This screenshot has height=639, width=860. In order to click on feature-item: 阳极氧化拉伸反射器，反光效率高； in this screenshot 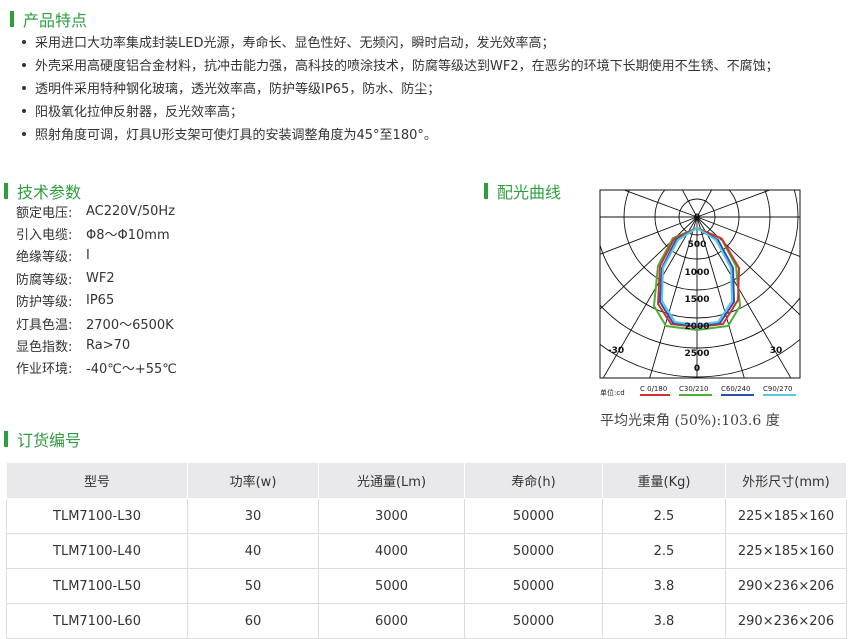, I will do `click(400, 110)`.